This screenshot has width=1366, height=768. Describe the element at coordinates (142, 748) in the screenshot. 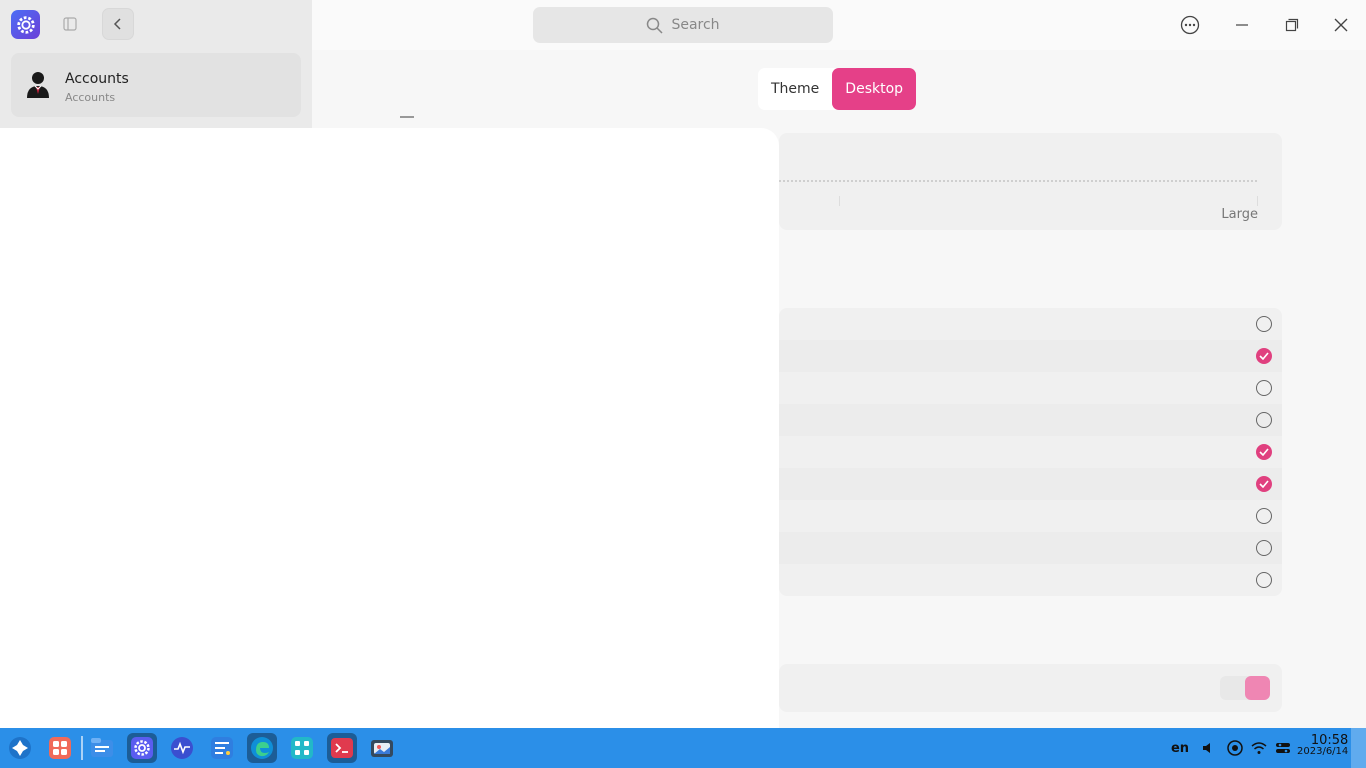

I see `settings-icon` at that location.